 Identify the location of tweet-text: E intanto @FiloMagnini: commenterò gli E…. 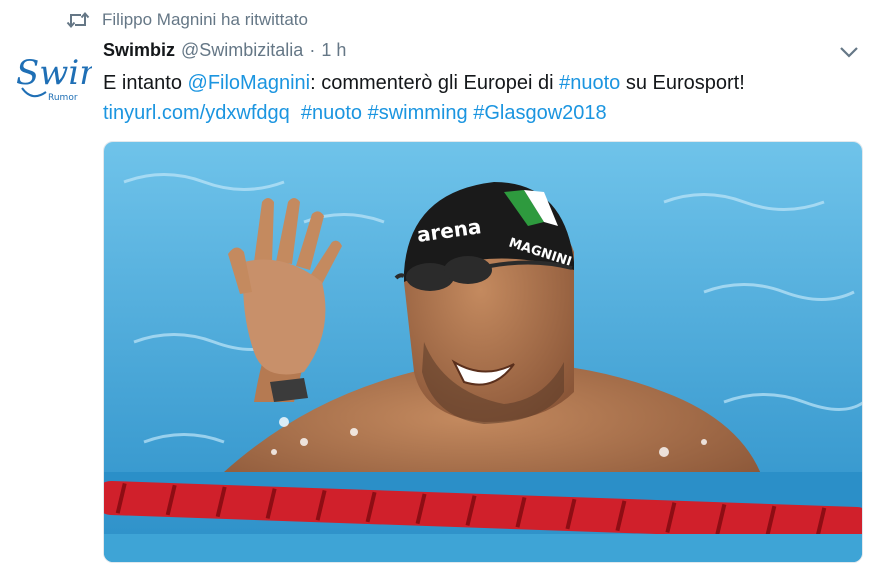
(473, 98).